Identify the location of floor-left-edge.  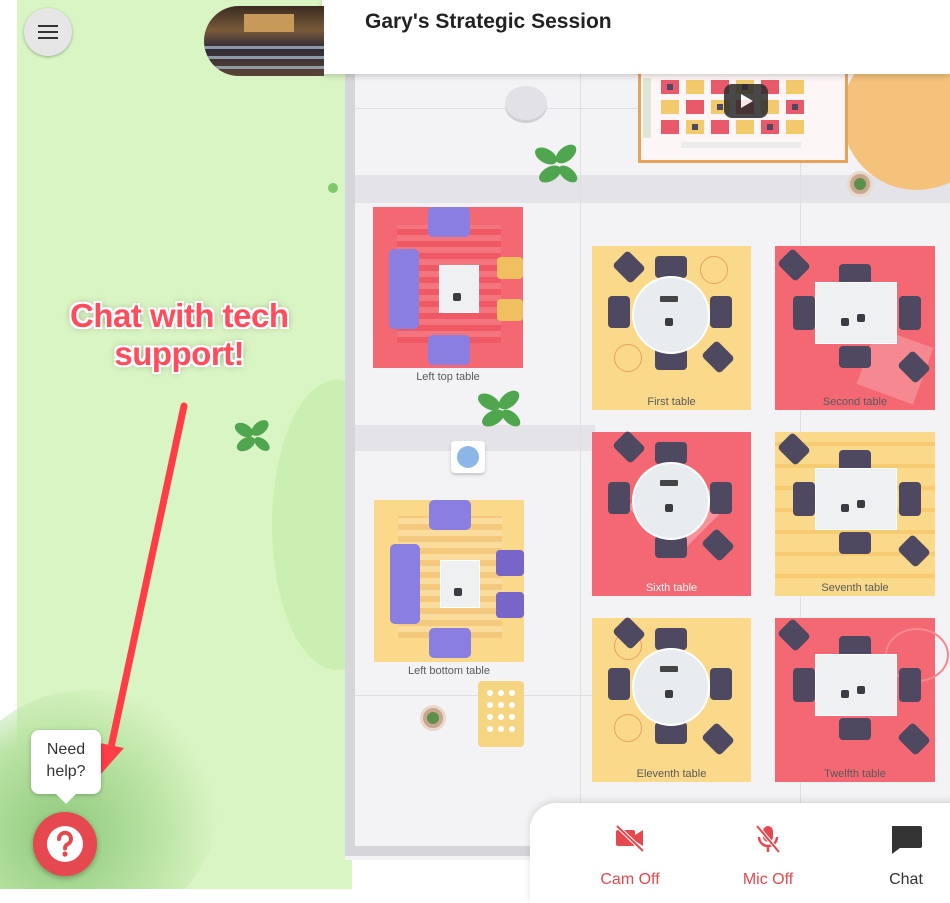
(350, 446).